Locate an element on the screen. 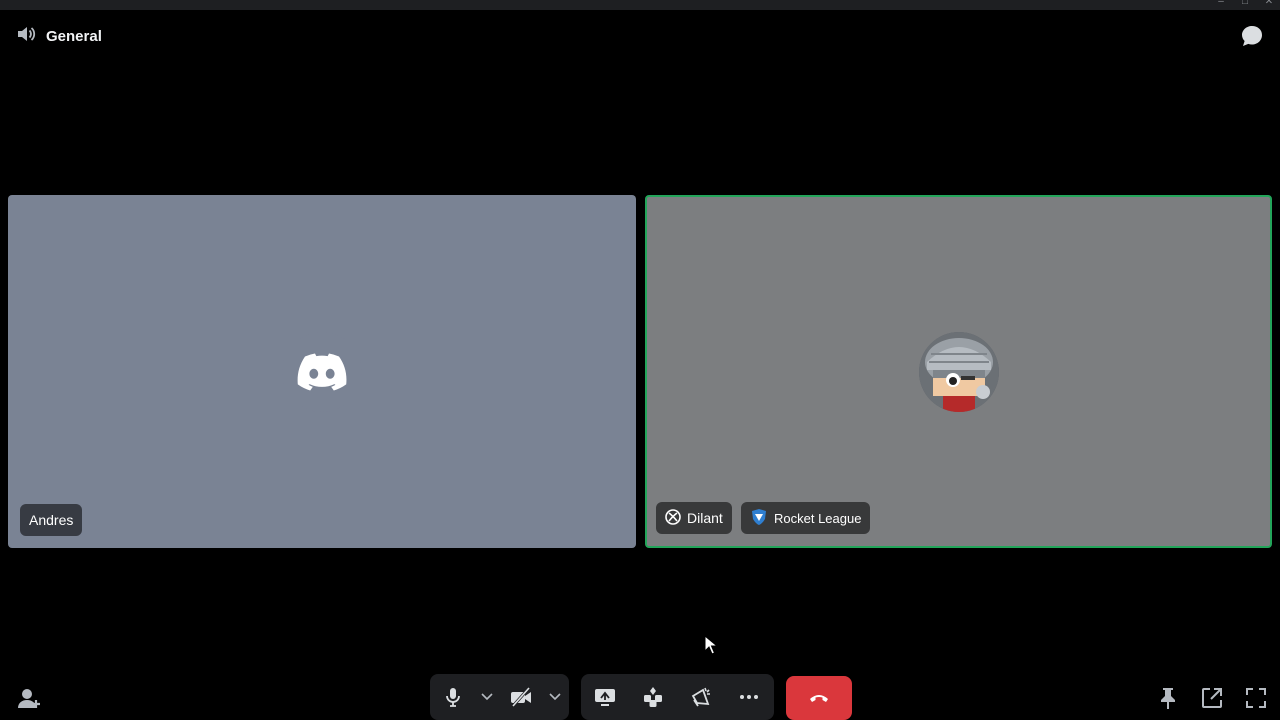  screen-share-icon is located at coordinates (605, 697).